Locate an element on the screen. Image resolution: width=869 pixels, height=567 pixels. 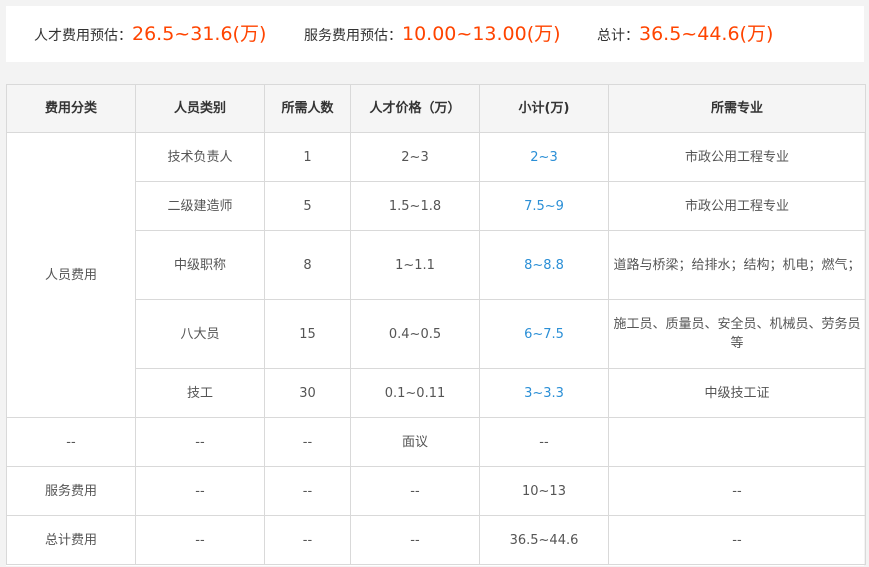
count-cell: 30 is located at coordinates (307, 393).